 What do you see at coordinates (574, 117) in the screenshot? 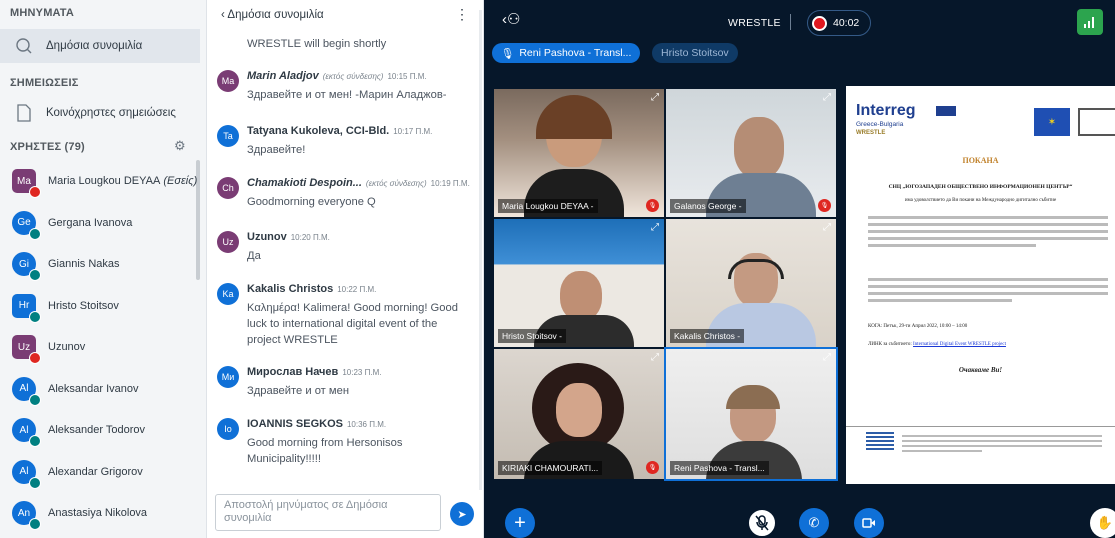
I see `participant-hair` at bounding box center [574, 117].